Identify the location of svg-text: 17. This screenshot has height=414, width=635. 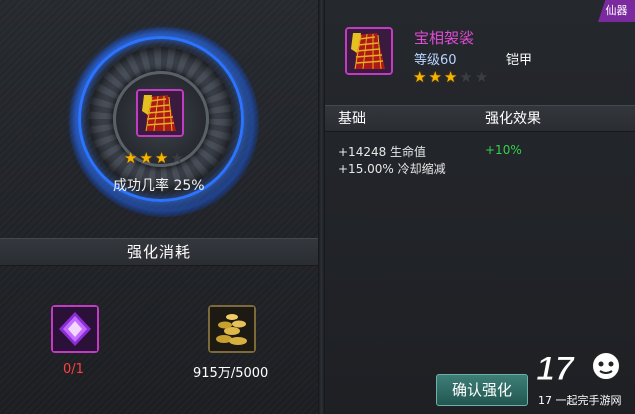
(556, 369).